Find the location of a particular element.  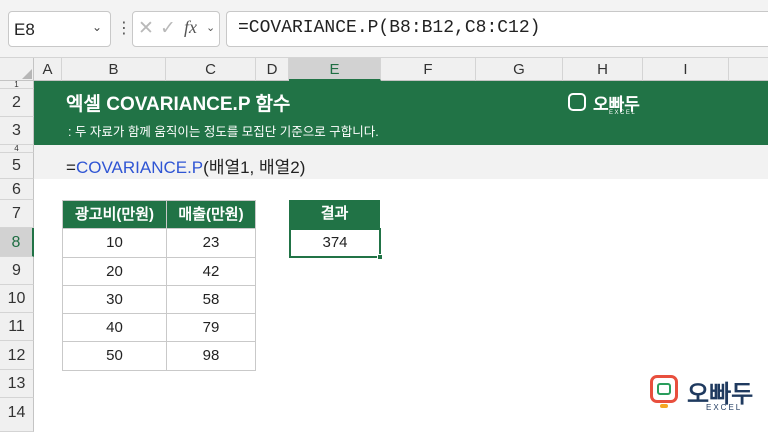

brand-logo-stand is located at coordinates (664, 406).